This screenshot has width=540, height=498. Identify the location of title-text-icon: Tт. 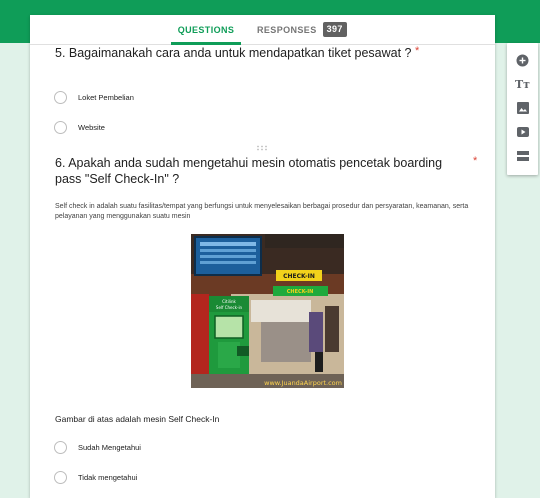
(522, 84).